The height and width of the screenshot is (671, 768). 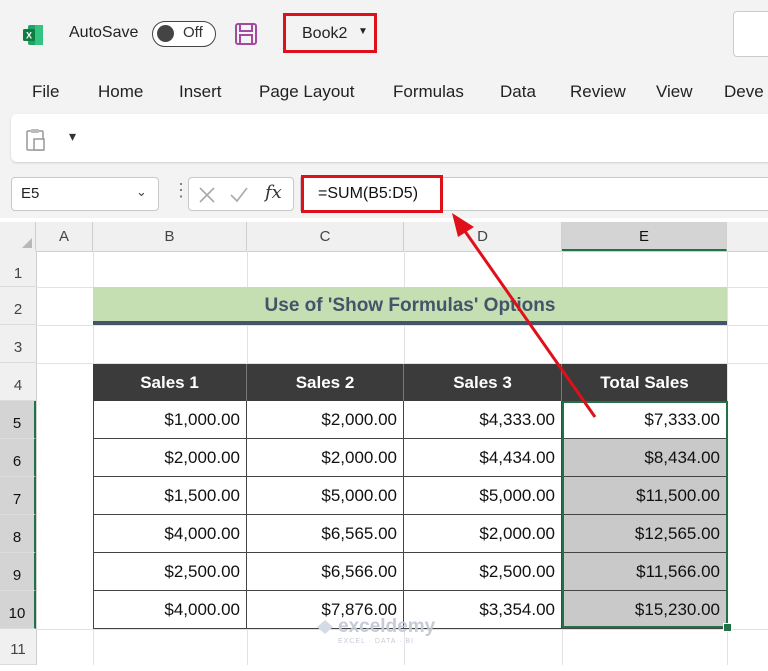 What do you see at coordinates (483, 458) in the screenshot?
I see `table-cell: $4,434.00` at bounding box center [483, 458].